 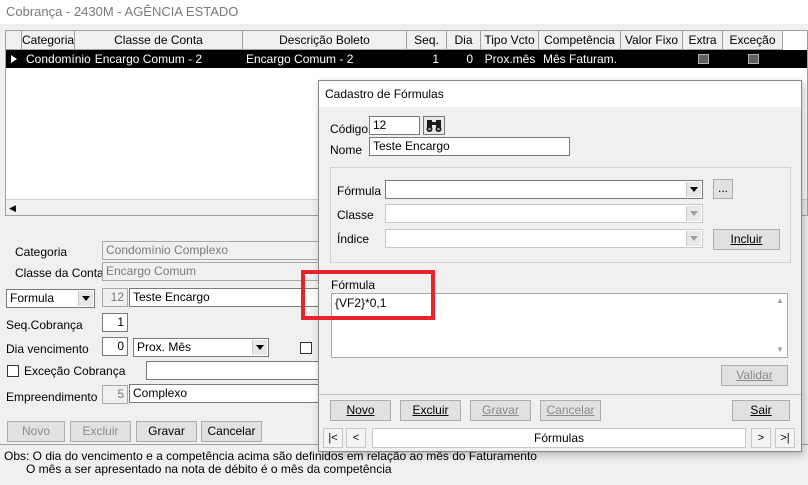 What do you see at coordinates (100, 431) in the screenshot?
I see `excluir-button: Excluir` at bounding box center [100, 431].